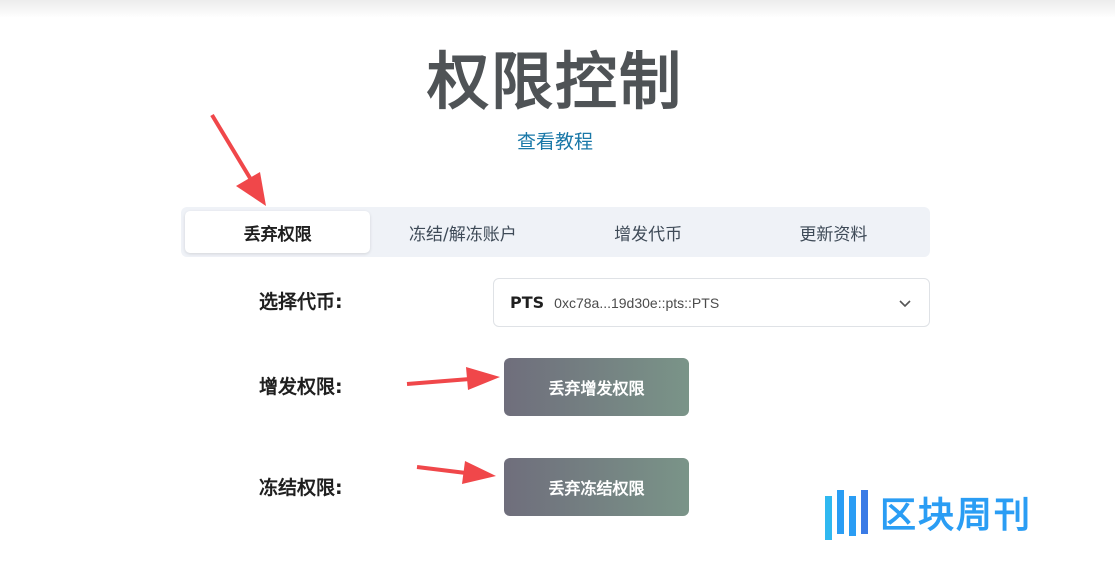  What do you see at coordinates (462, 232) in the screenshot?
I see `tab-freeze-account: 冻结/解冻账户` at bounding box center [462, 232].